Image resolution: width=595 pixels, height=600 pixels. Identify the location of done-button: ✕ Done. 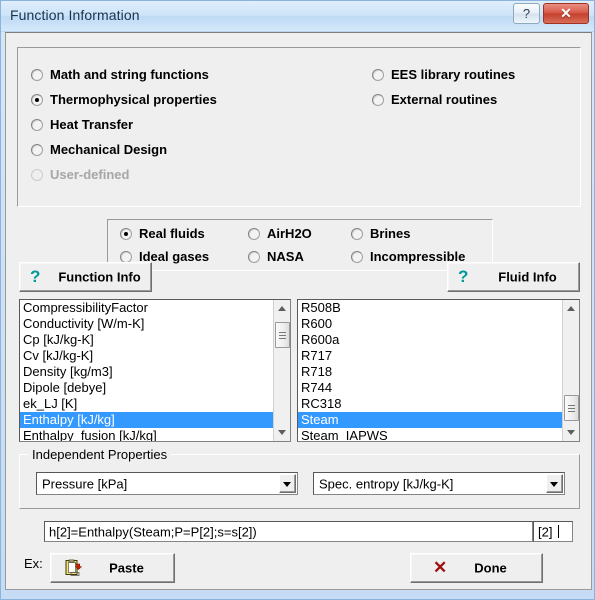
(476, 568).